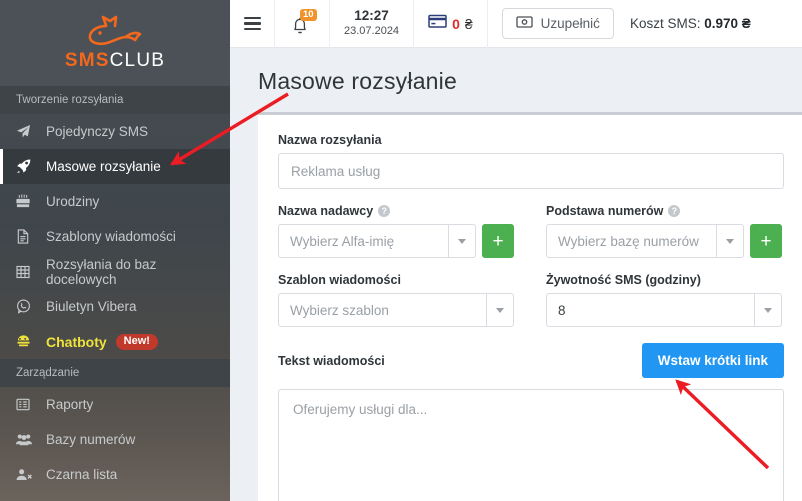  I want to click on sender-name-label-text: Nazwa nadawcy, so click(326, 211).